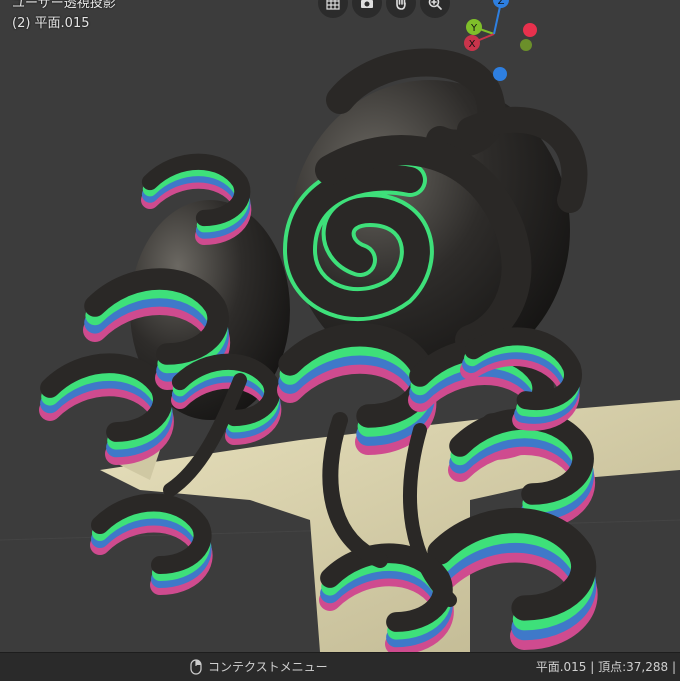 The image size is (680, 681). Describe the element at coordinates (340, 666) in the screenshot. I see `status-bar: コンテクストメニュー 平面.015 | 頂点:37,288 |` at that location.